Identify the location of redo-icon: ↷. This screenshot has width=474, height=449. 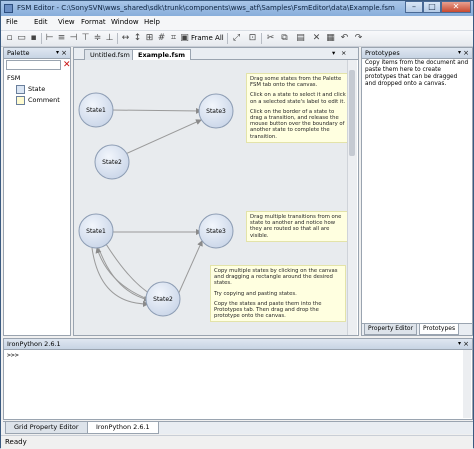
(358, 38).